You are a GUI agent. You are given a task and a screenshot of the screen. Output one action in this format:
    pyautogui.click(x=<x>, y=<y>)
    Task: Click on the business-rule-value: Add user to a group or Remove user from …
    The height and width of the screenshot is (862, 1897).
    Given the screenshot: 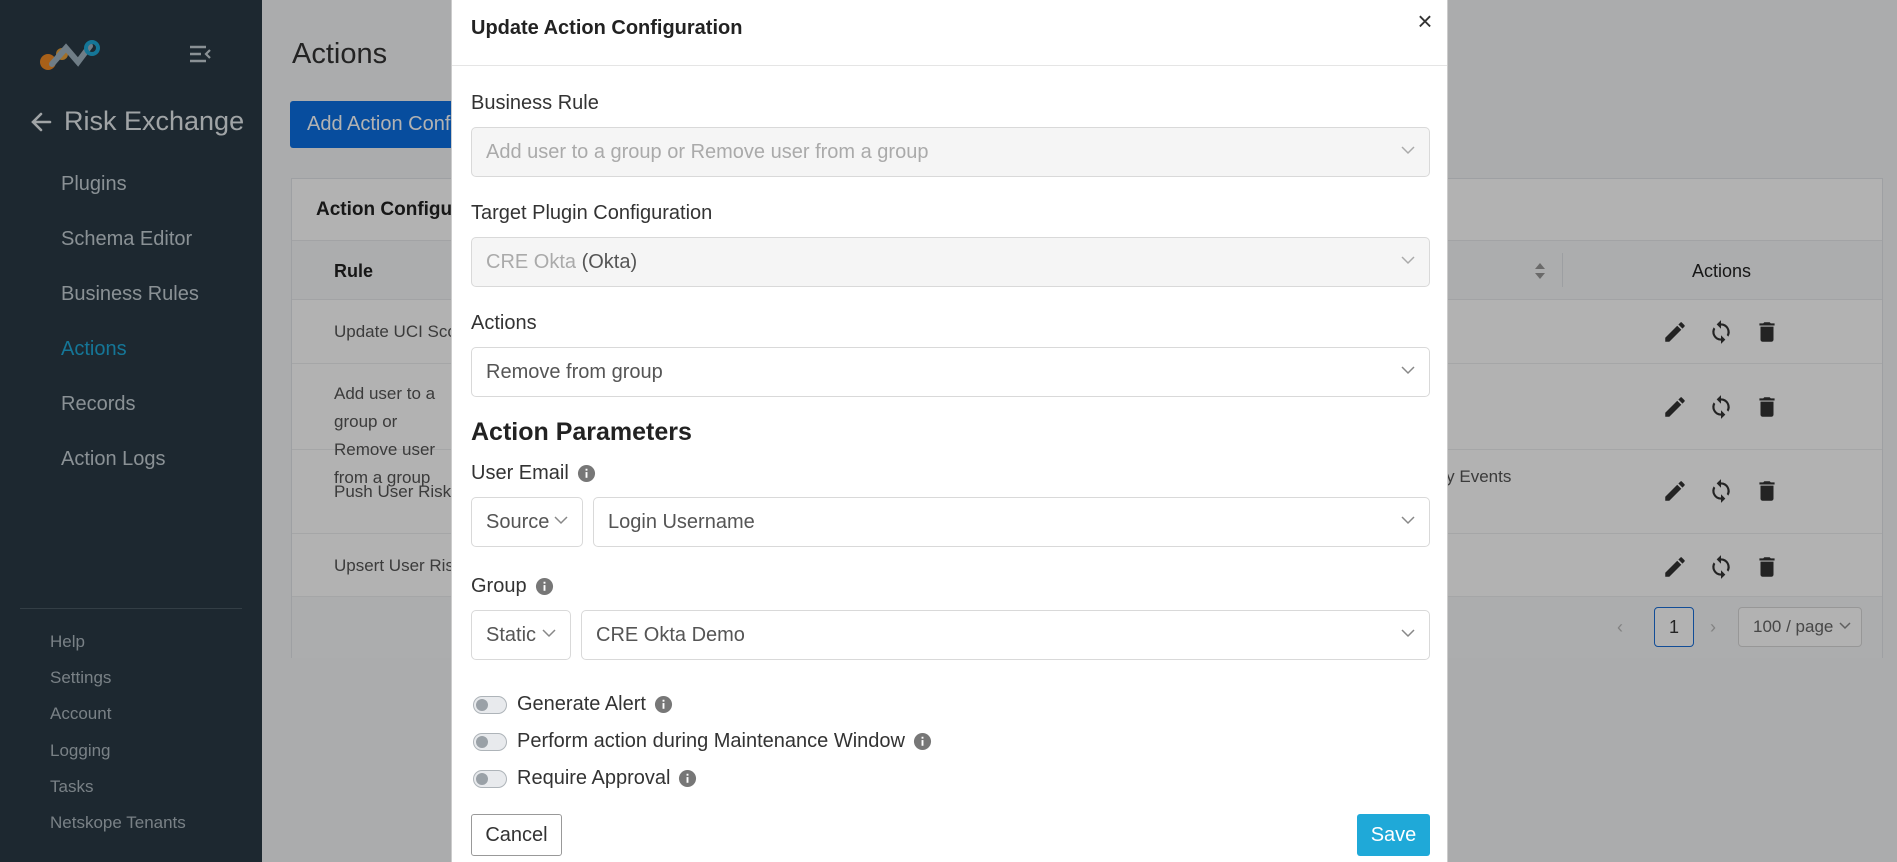 What is the action you would take?
    pyautogui.click(x=707, y=152)
    